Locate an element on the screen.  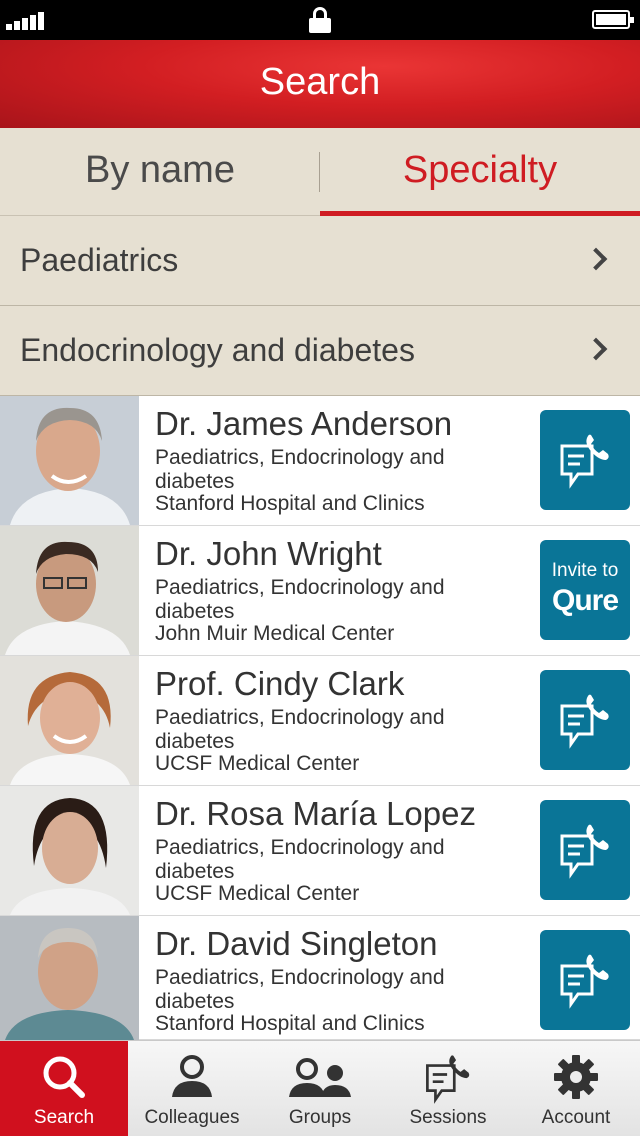
person-icon is located at coordinates (192, 1076).